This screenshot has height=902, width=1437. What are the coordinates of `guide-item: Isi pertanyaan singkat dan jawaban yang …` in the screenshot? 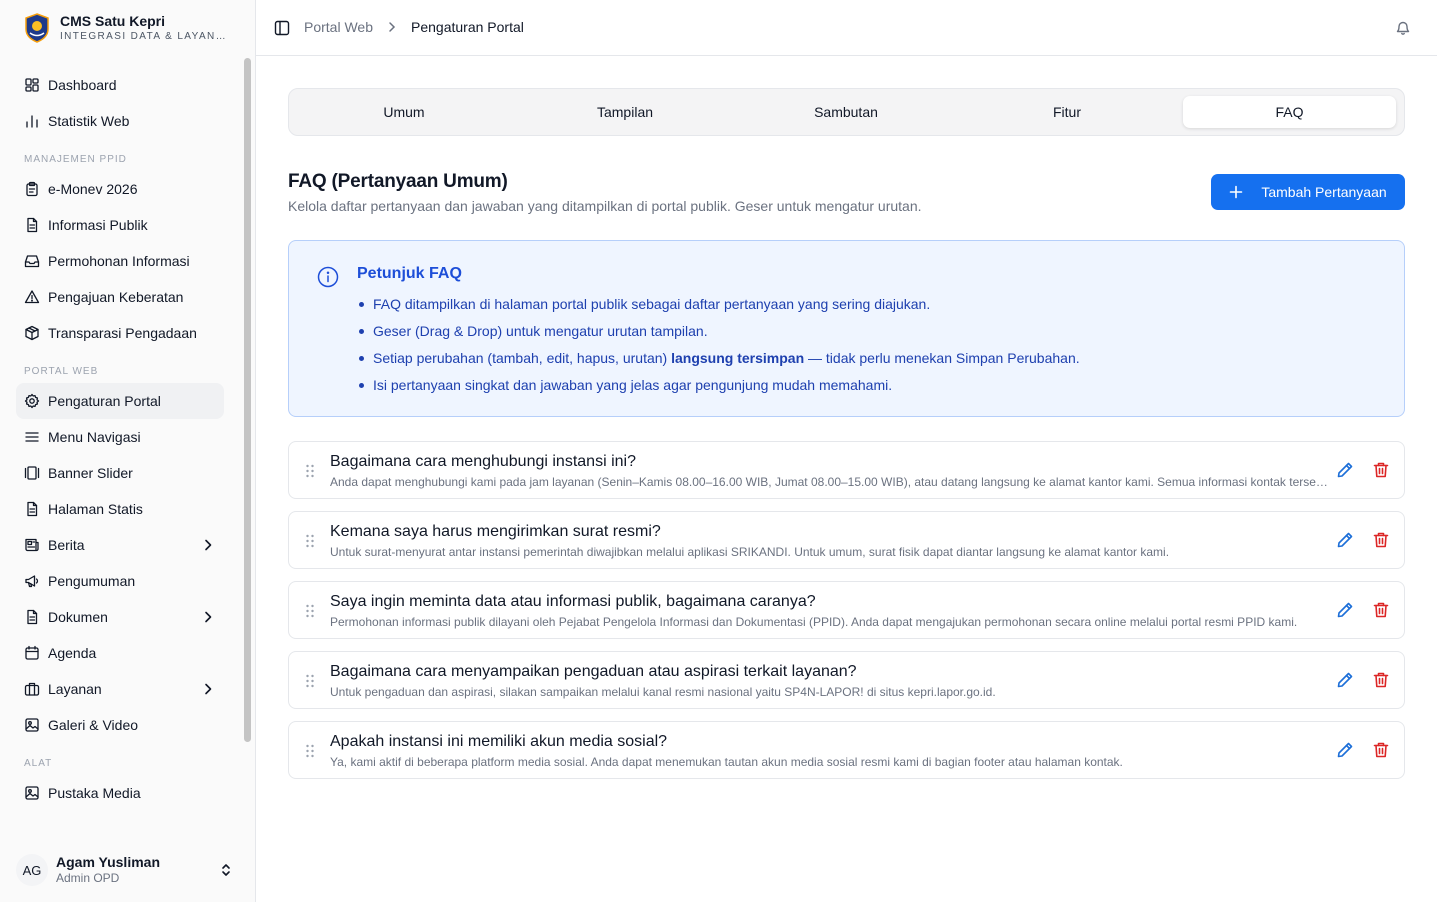 It's located at (718, 388).